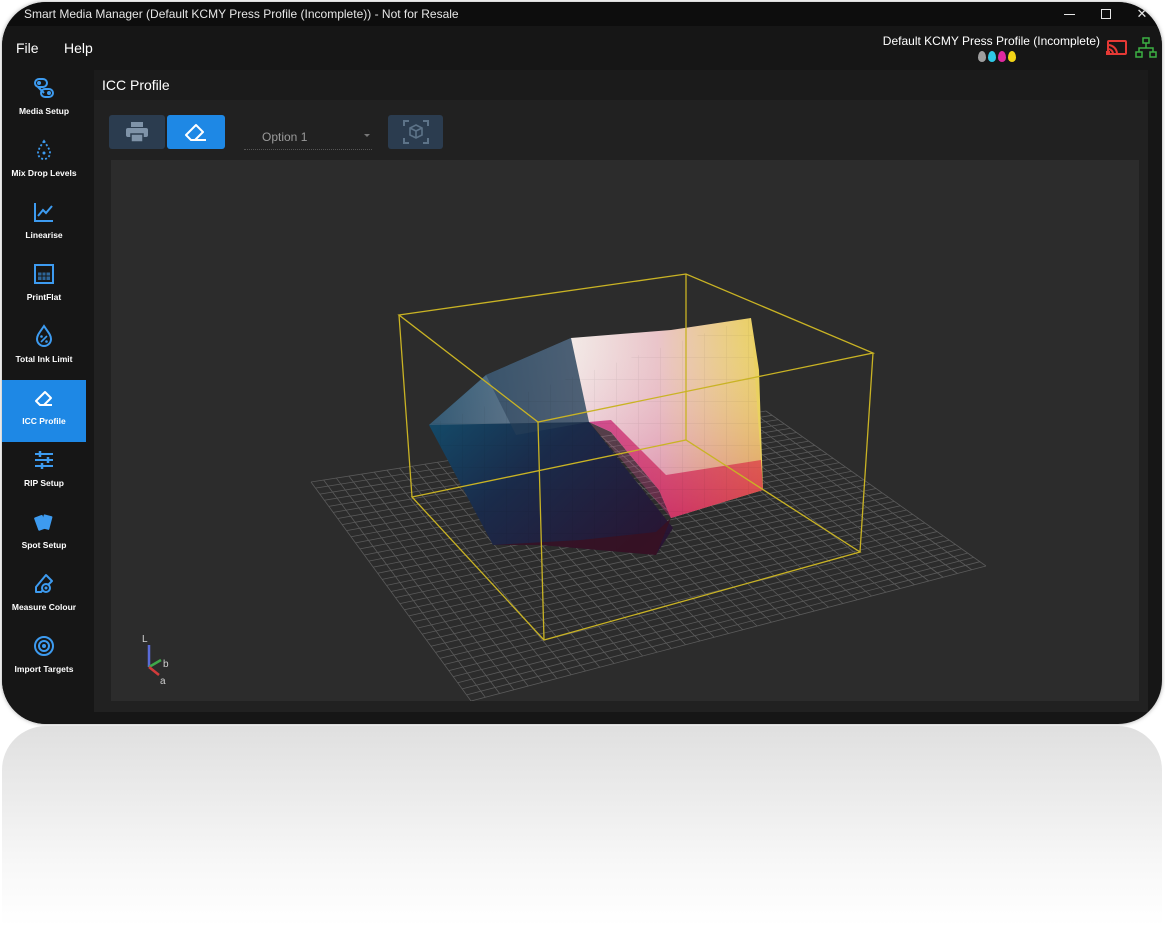 This screenshot has width=1165, height=927. What do you see at coordinates (166, 664) in the screenshot?
I see `axis-label-b: b` at bounding box center [166, 664].